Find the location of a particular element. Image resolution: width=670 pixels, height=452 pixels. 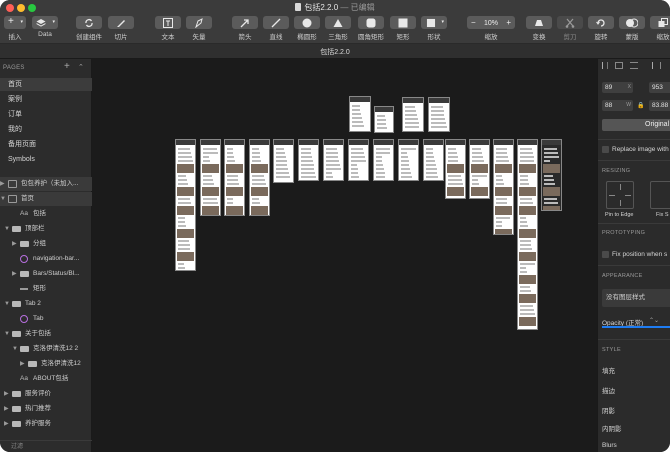

rotate-button is located at coordinates (601, 22).